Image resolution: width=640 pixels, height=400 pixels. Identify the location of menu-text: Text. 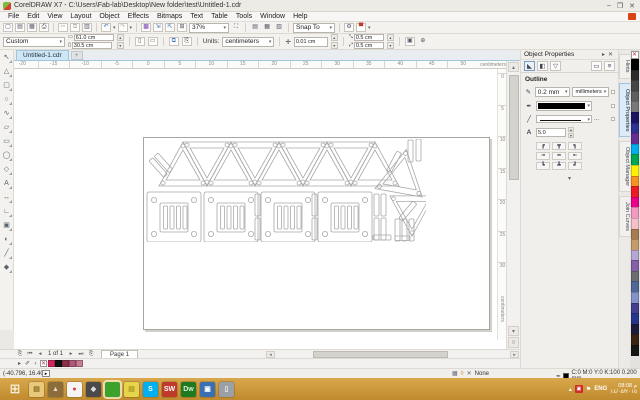
(196, 16).